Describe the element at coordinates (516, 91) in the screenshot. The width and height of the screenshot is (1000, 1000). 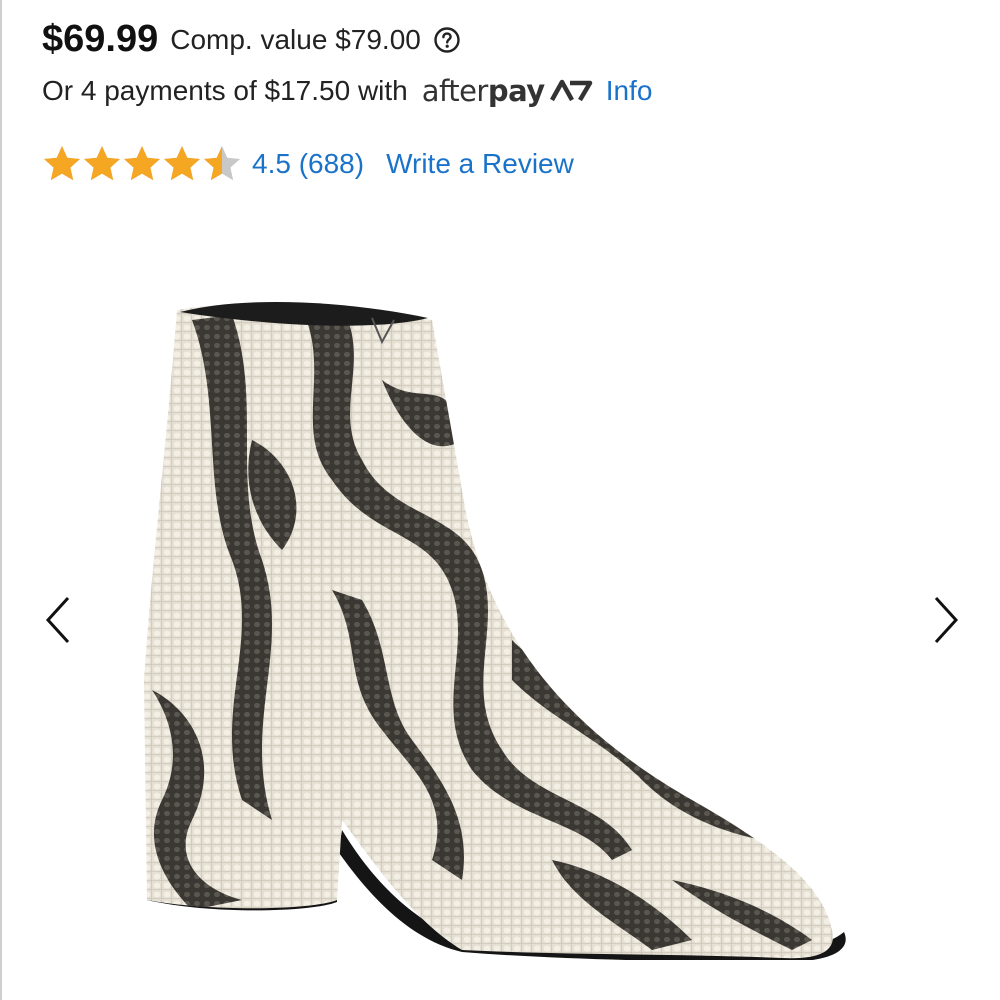
I see `afterpay-logo-text-bold: pay` at that location.